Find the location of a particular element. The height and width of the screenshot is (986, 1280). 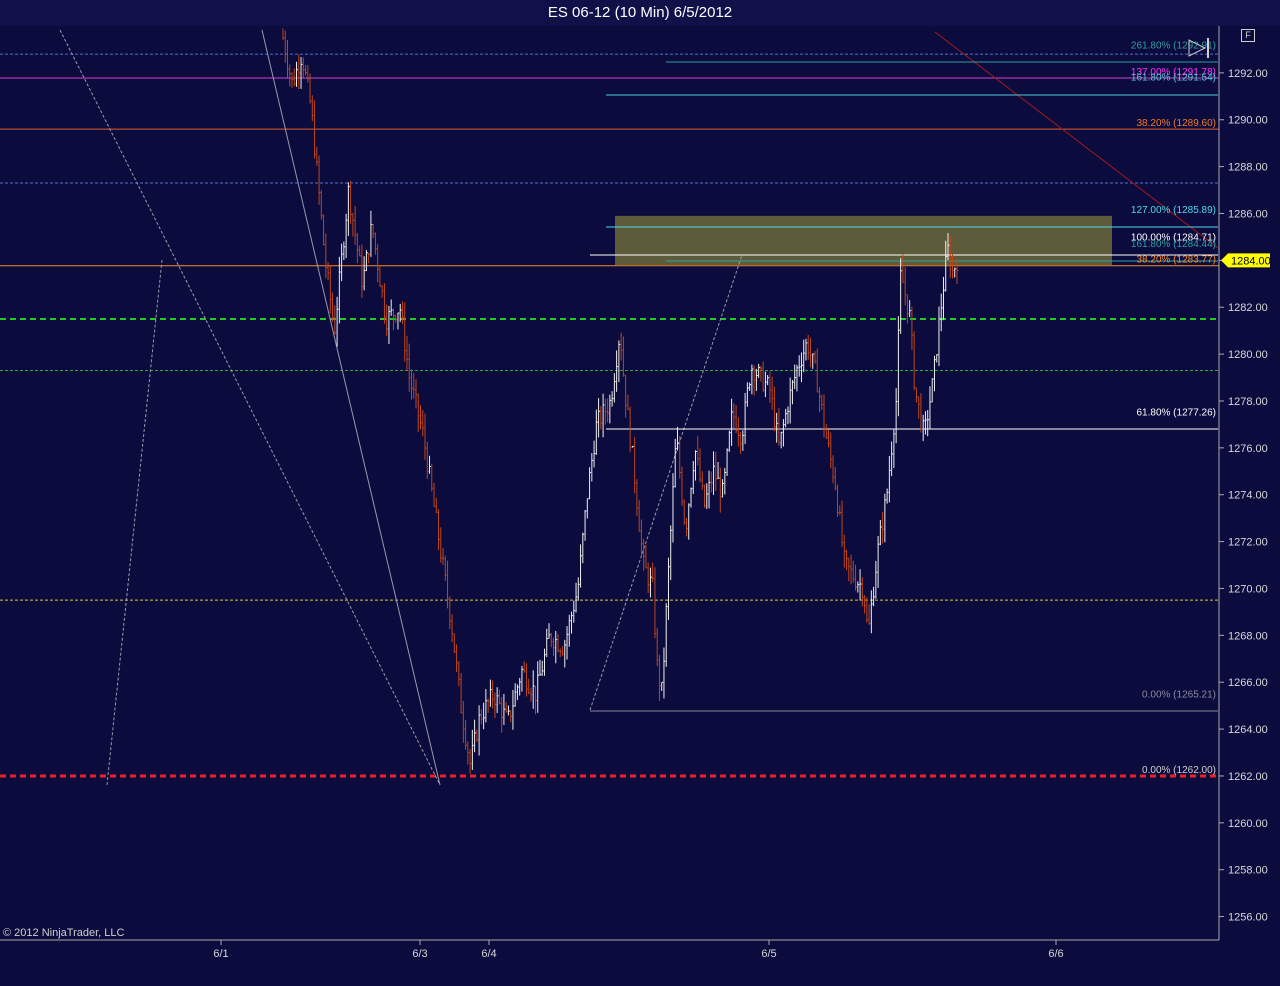

x-tick-label: 6/6 is located at coordinates (1055, 954).